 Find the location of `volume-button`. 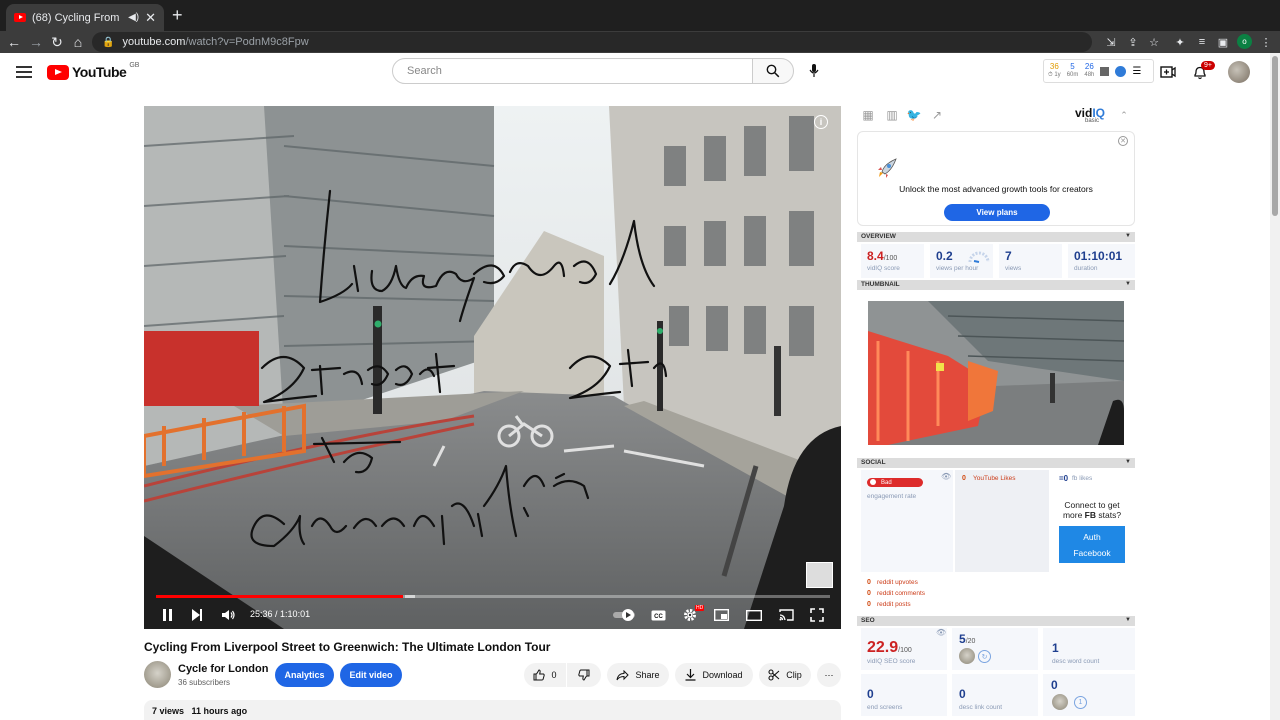

volume-button is located at coordinates (229, 615).